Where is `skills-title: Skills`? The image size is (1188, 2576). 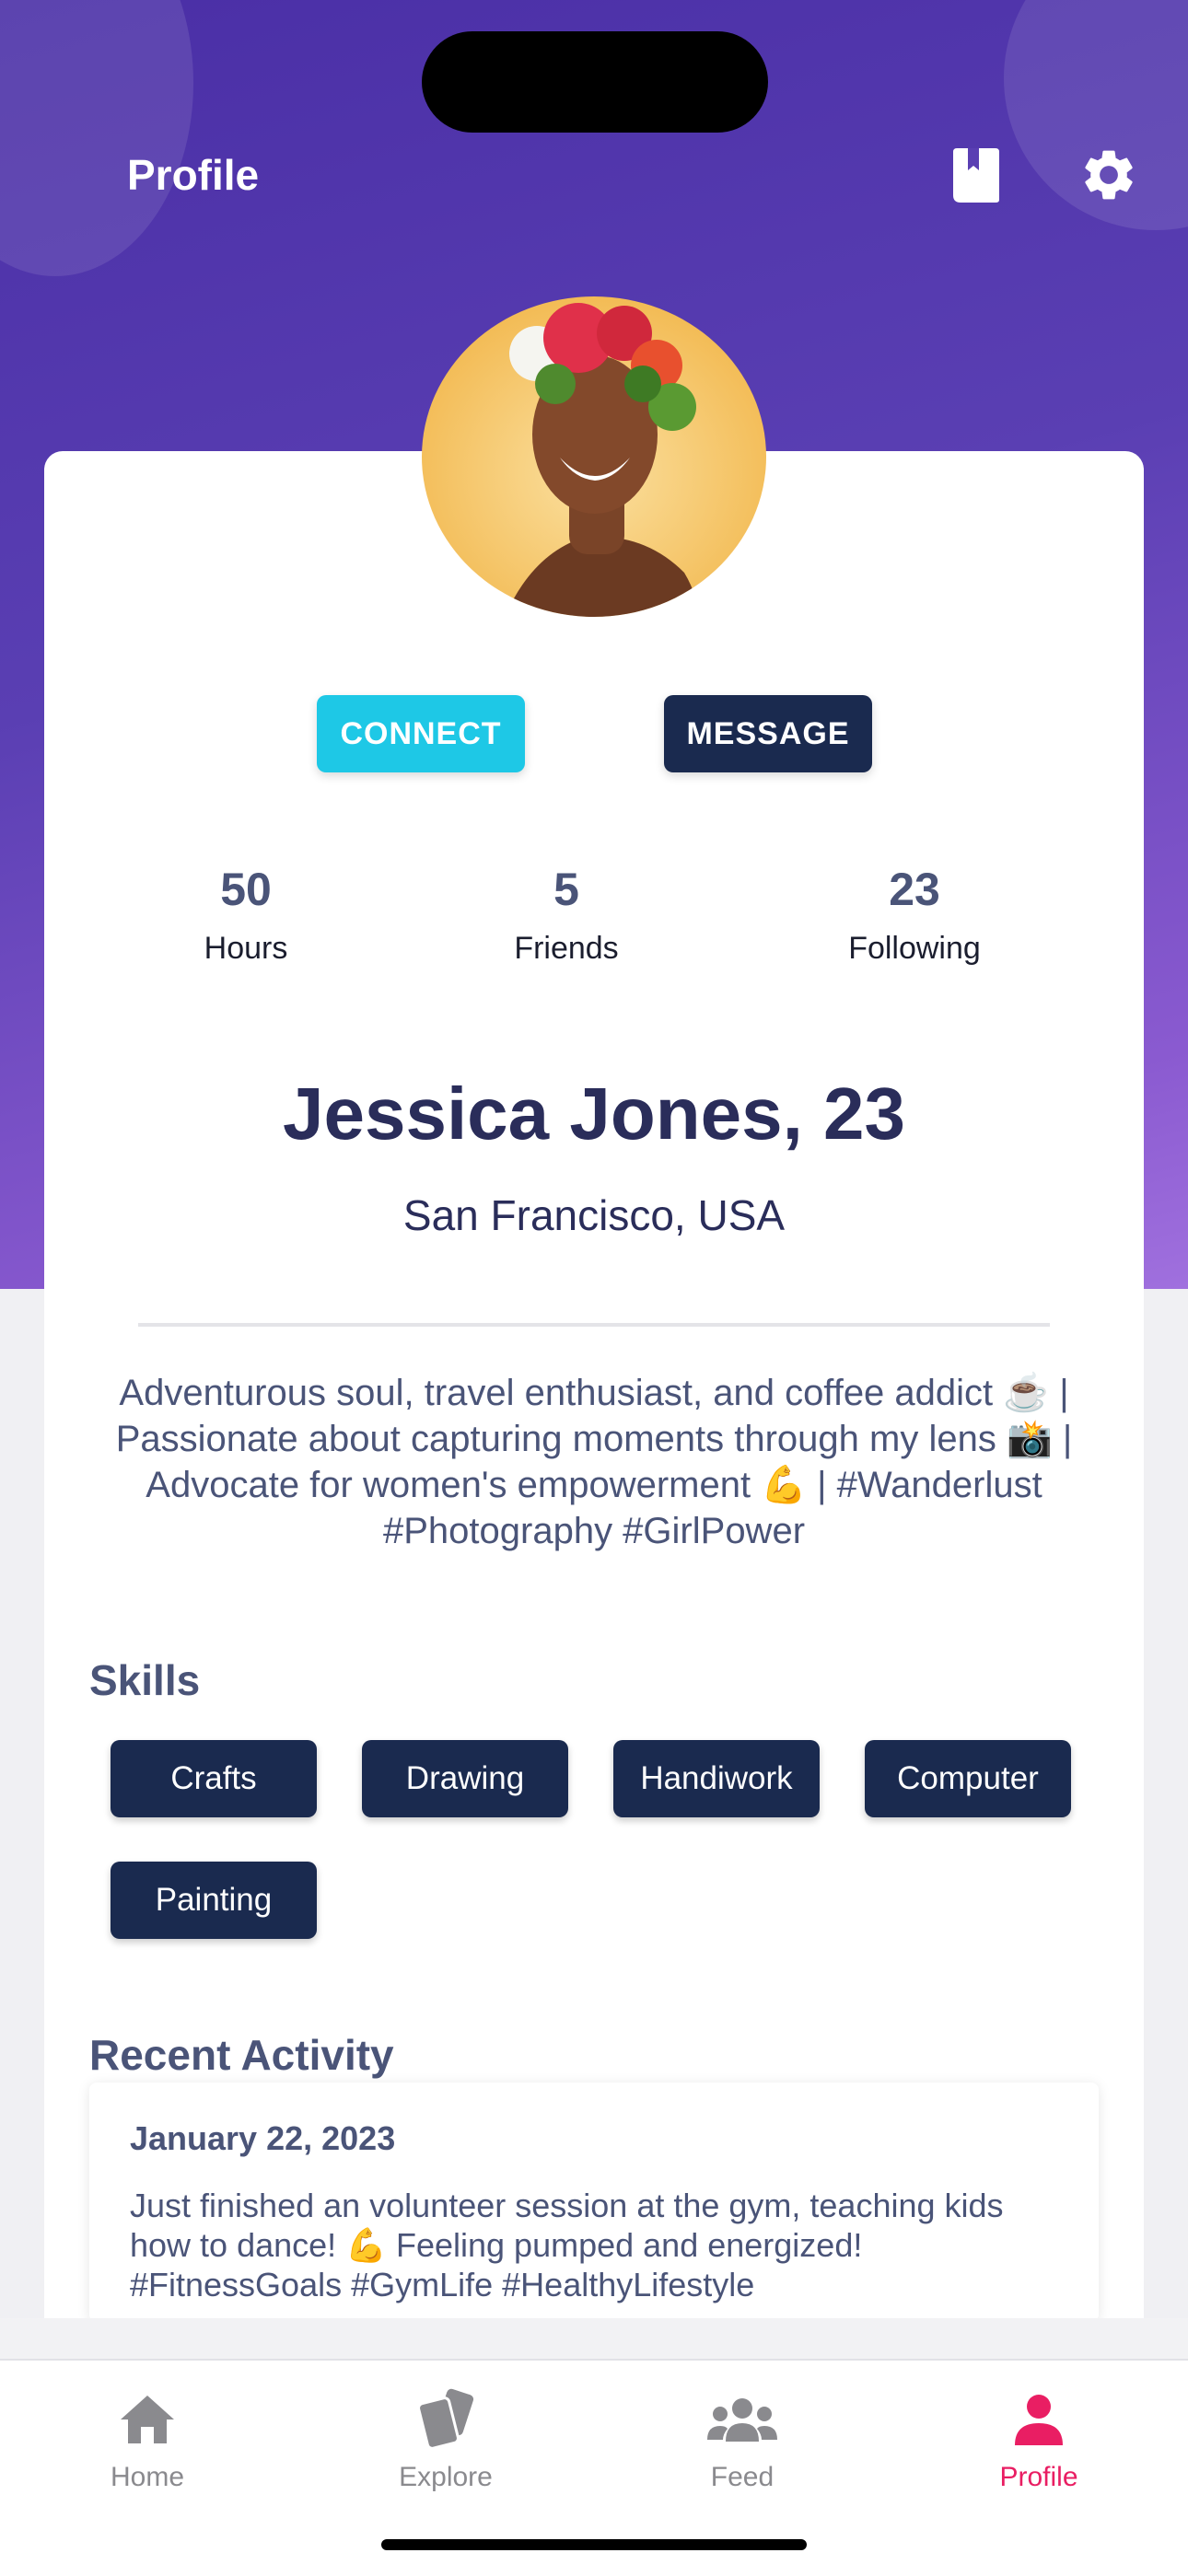
skills-title: Skills is located at coordinates (145, 1680).